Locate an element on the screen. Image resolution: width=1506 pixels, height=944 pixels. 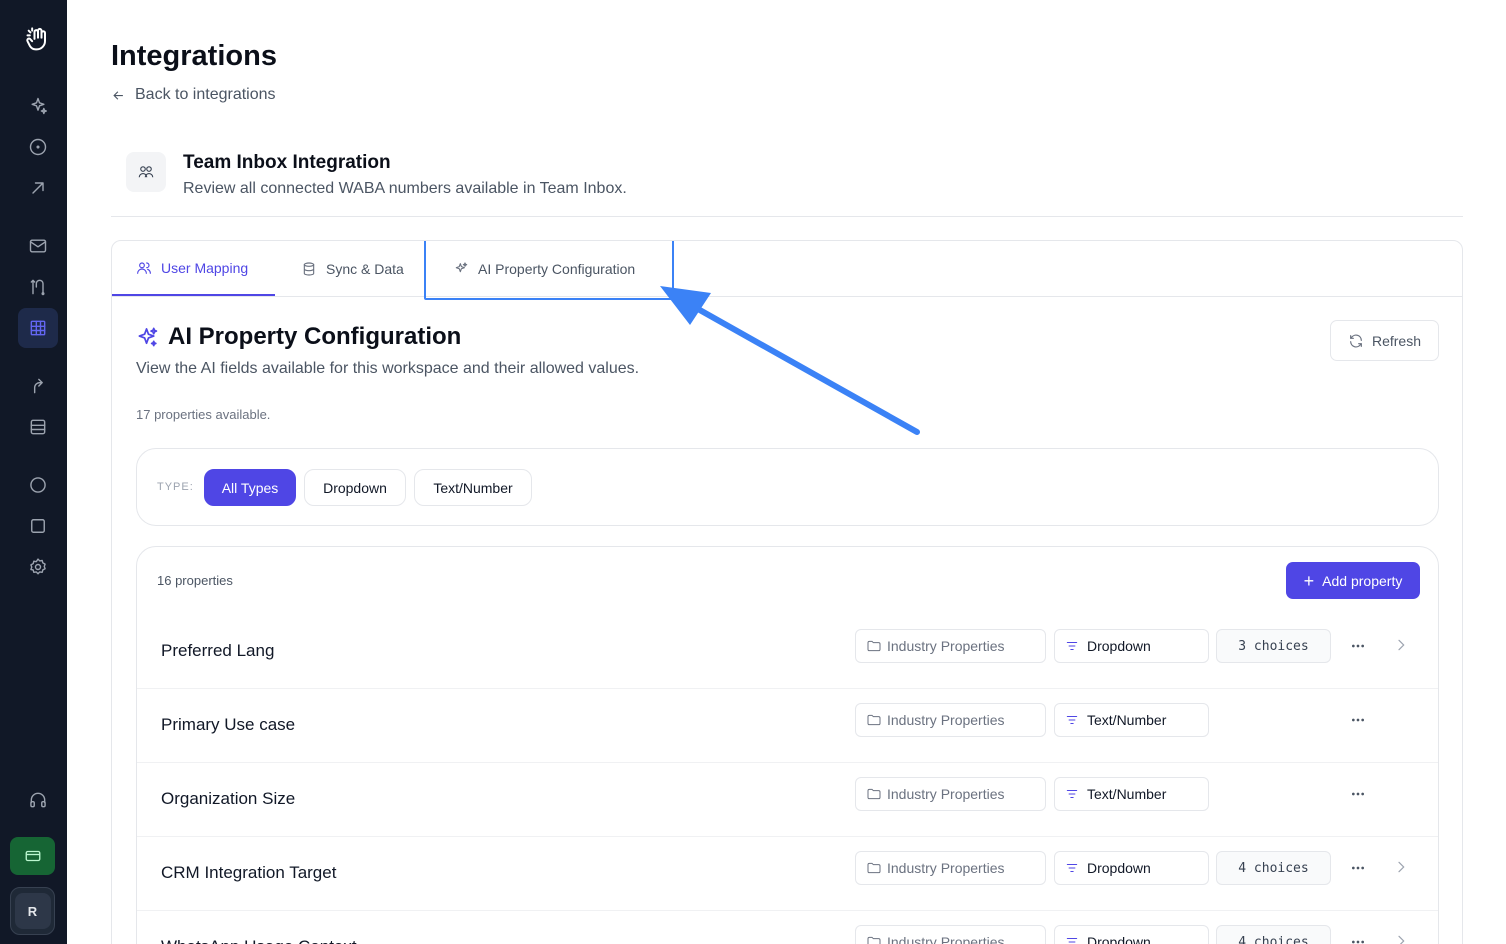
sparkles-nav-icon is located at coordinates (38, 106).